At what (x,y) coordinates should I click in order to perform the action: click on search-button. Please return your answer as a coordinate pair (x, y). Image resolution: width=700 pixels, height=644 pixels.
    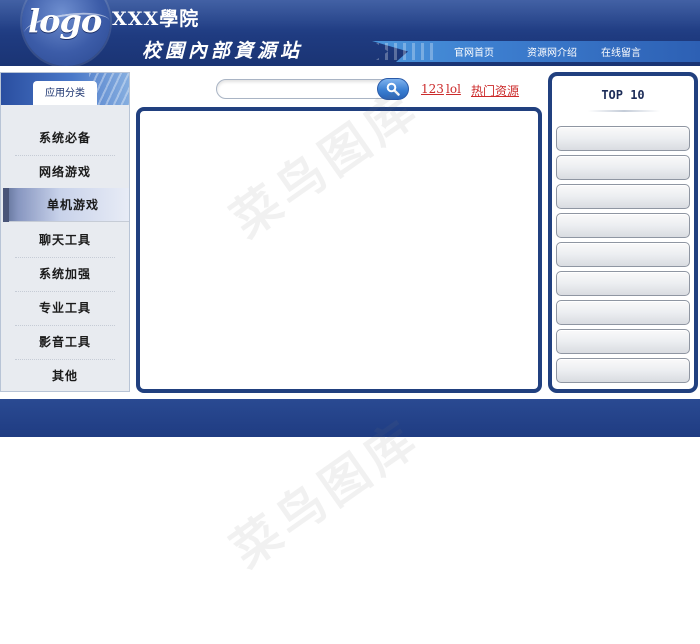
    Looking at the image, I should click on (393, 89).